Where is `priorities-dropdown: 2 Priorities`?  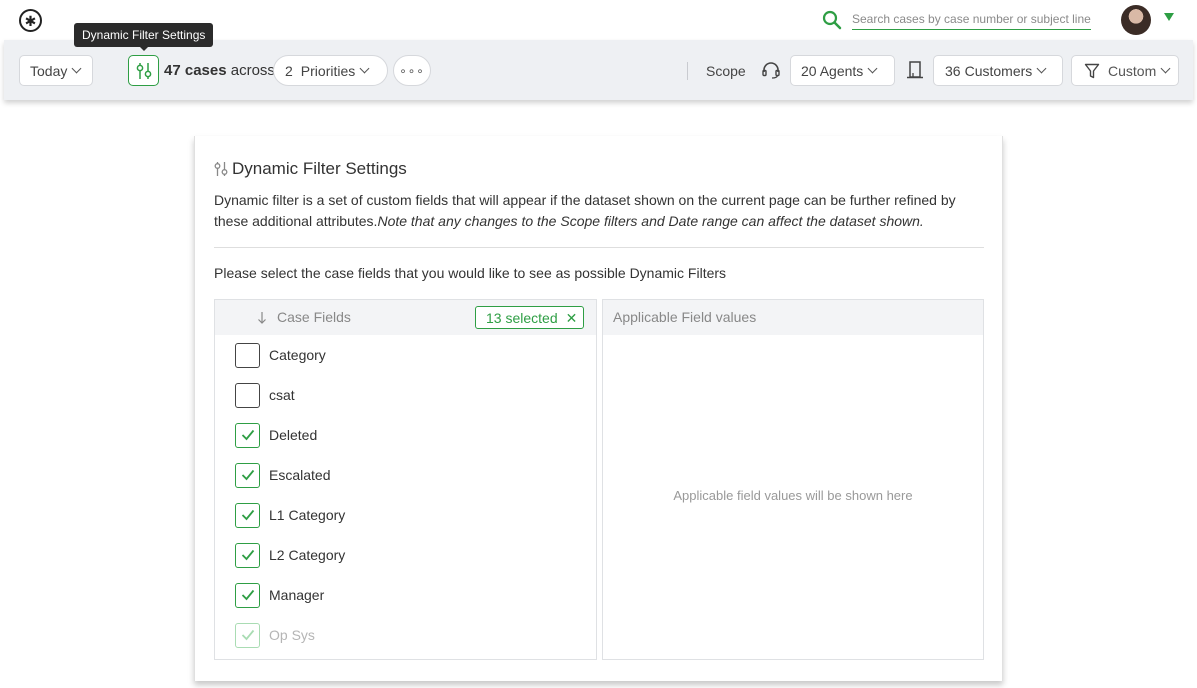 priorities-dropdown: 2 Priorities is located at coordinates (330, 70).